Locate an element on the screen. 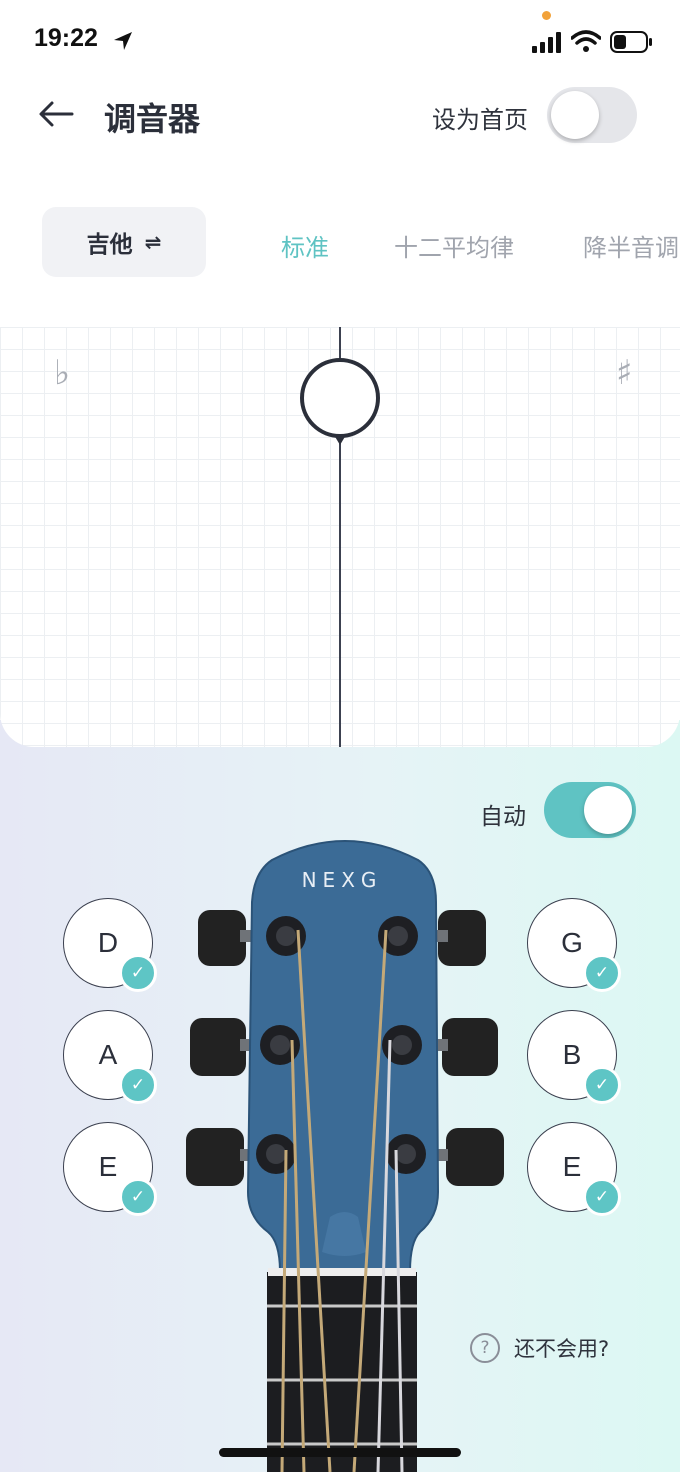  string-note: B is located at coordinates (572, 1054).